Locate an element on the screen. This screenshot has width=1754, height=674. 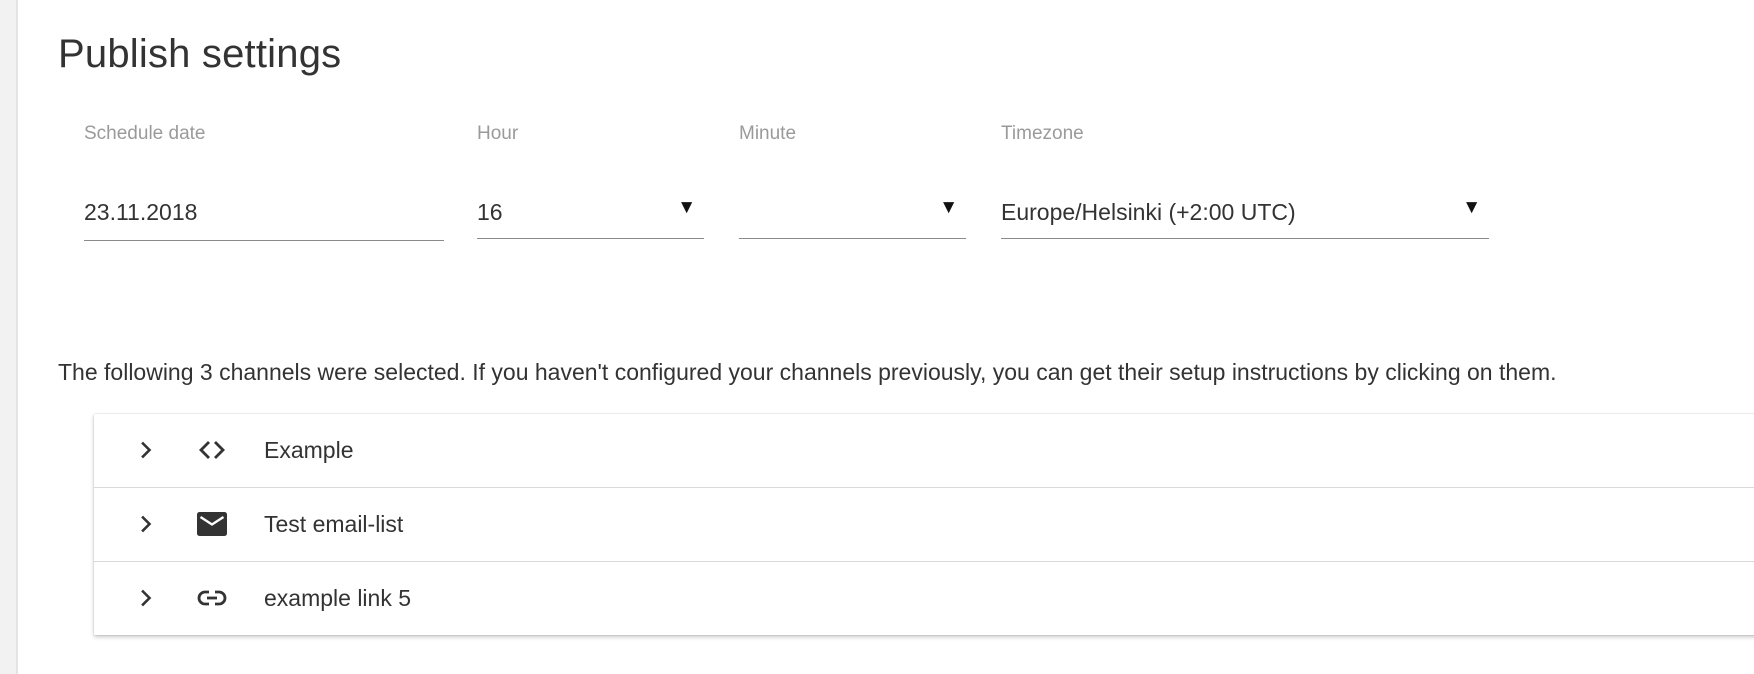
code-icon is located at coordinates (212, 450).